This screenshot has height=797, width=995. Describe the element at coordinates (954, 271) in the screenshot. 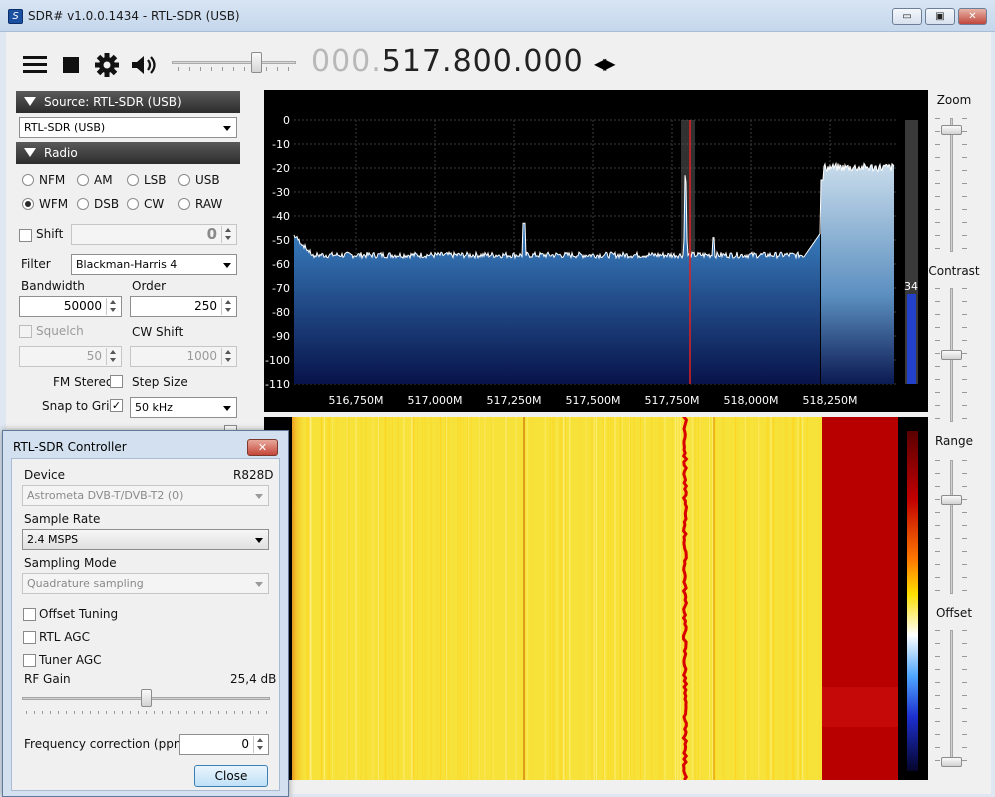

I see `contrast-label: Contrast` at that location.